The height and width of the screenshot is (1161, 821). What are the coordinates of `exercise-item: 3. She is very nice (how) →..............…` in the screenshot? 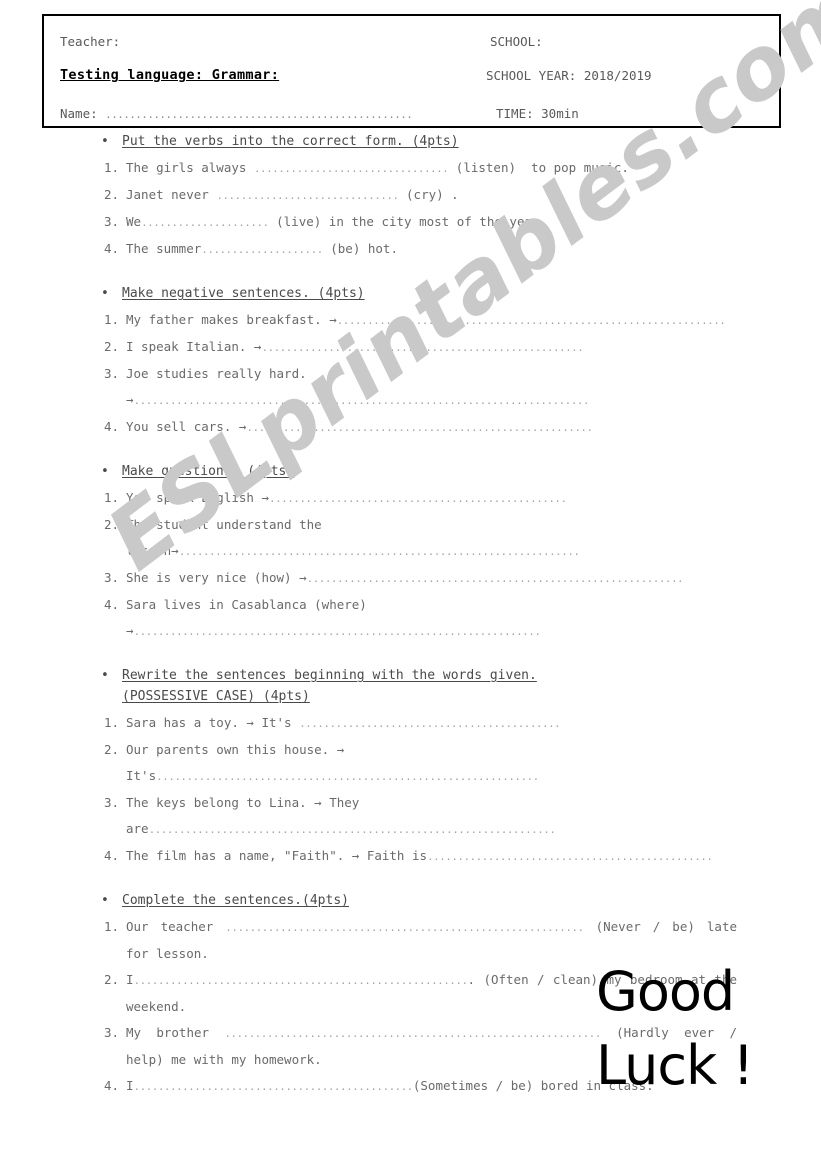 It's located at (410, 578).